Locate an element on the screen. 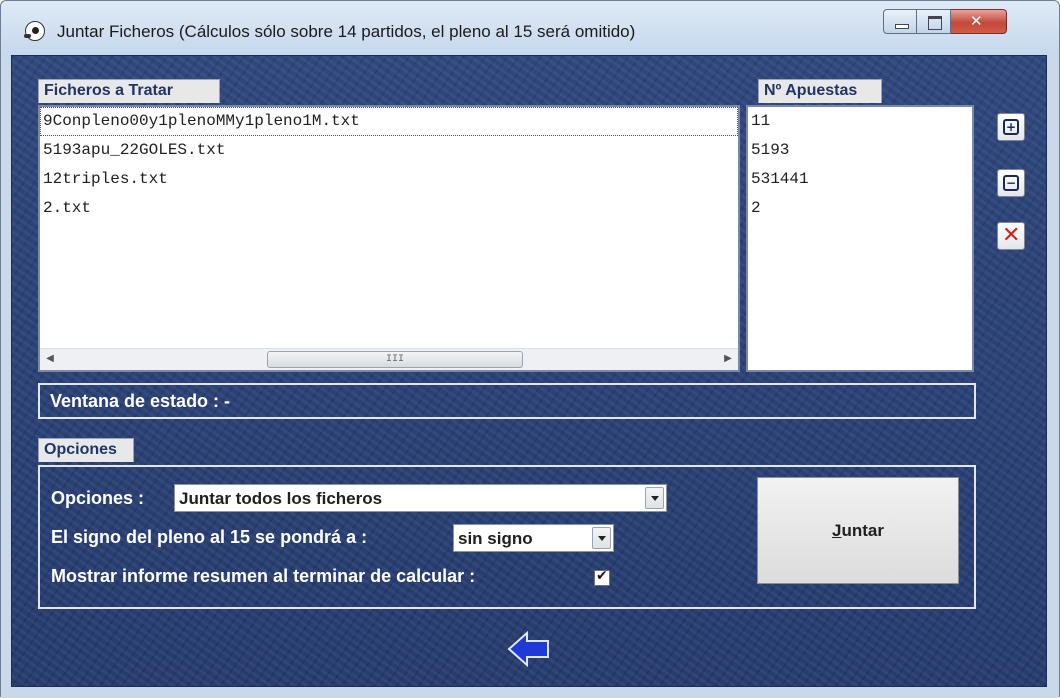 The image size is (1060, 698). list-item: 9Conpleno00y1plenoMMy1pleno1M.txt is located at coordinates (389, 121).